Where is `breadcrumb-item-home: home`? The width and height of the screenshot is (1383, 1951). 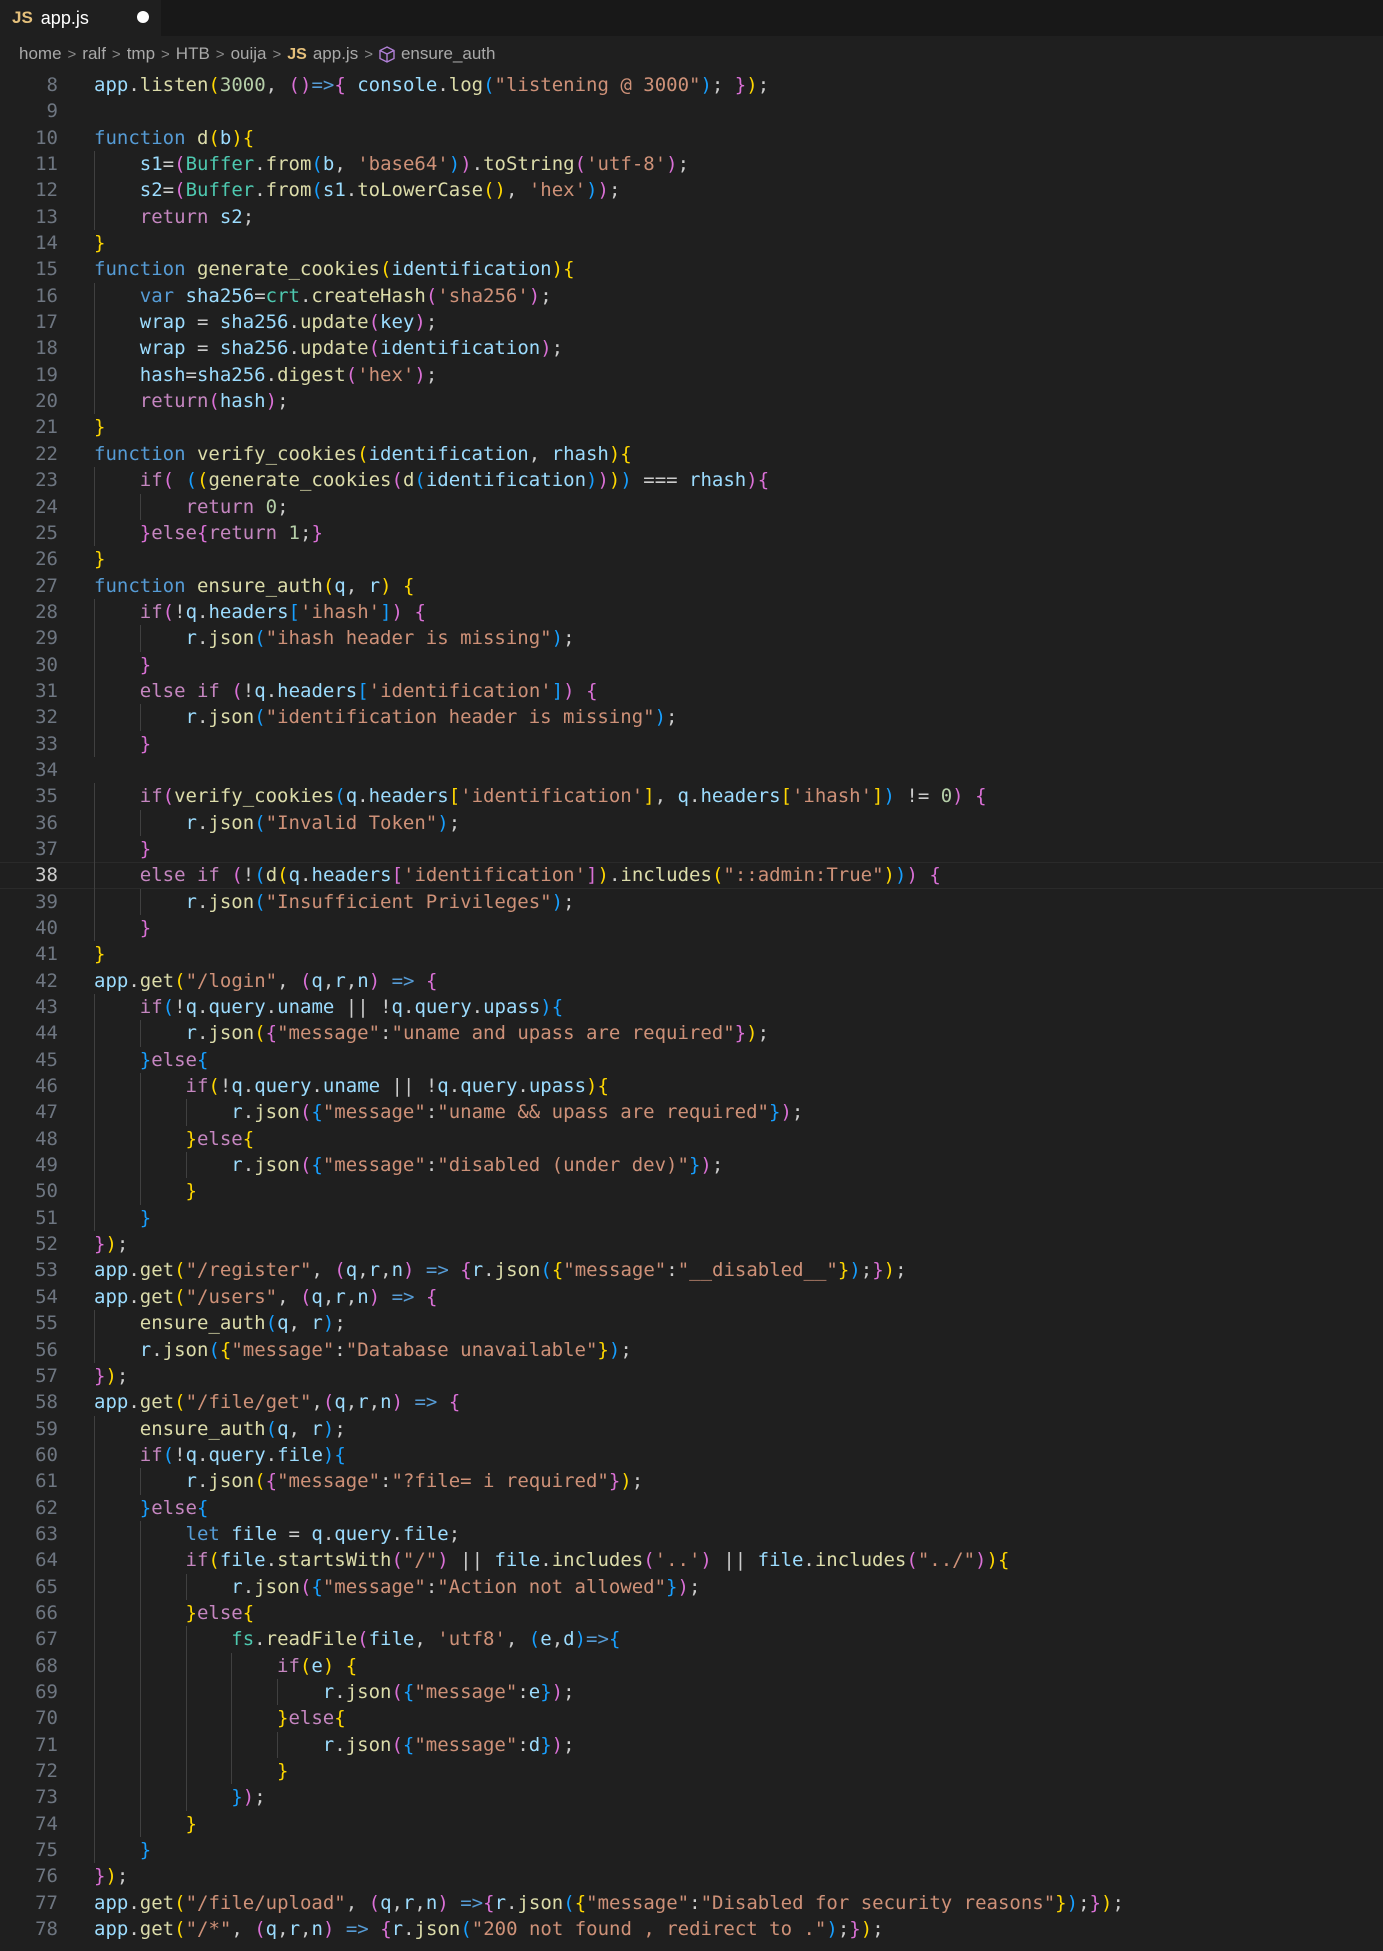 breadcrumb-item-home: home is located at coordinates (40, 54).